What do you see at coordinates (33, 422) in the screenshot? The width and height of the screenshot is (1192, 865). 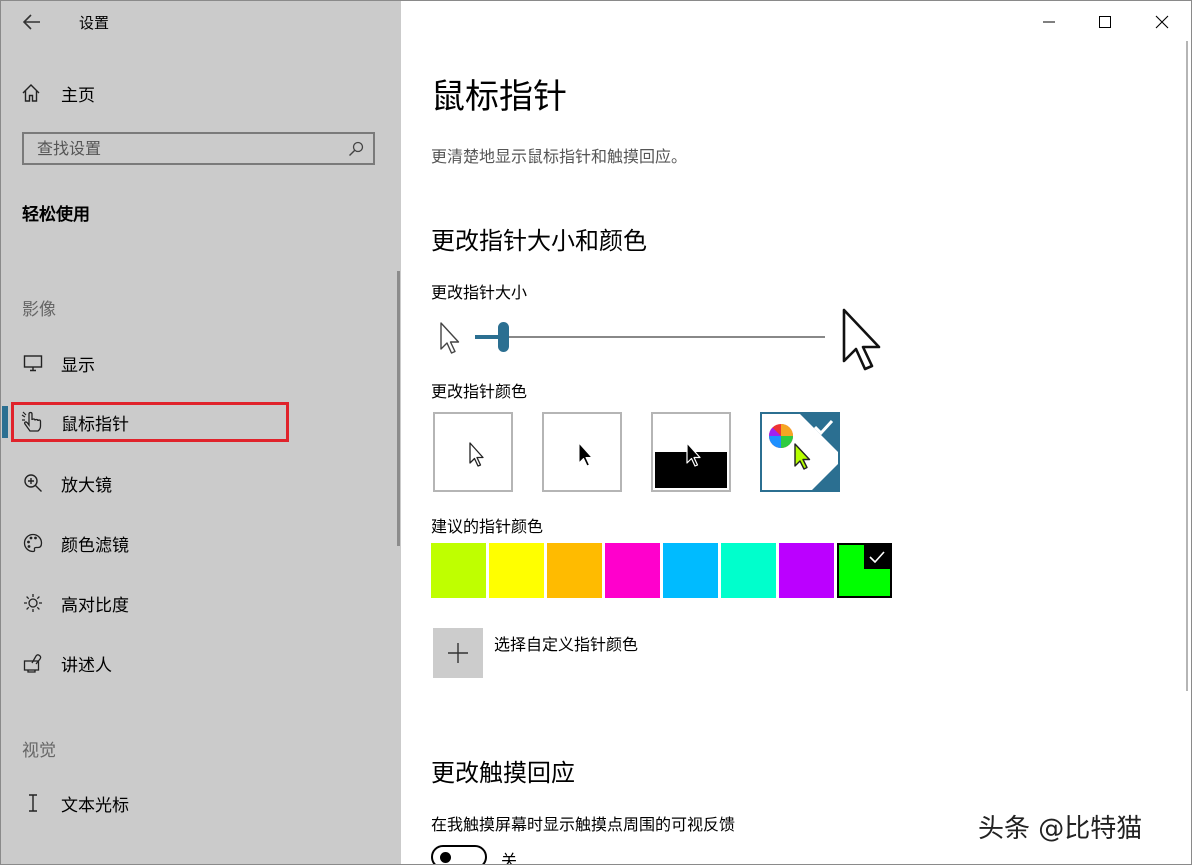 I see `hand-pointer-icon` at bounding box center [33, 422].